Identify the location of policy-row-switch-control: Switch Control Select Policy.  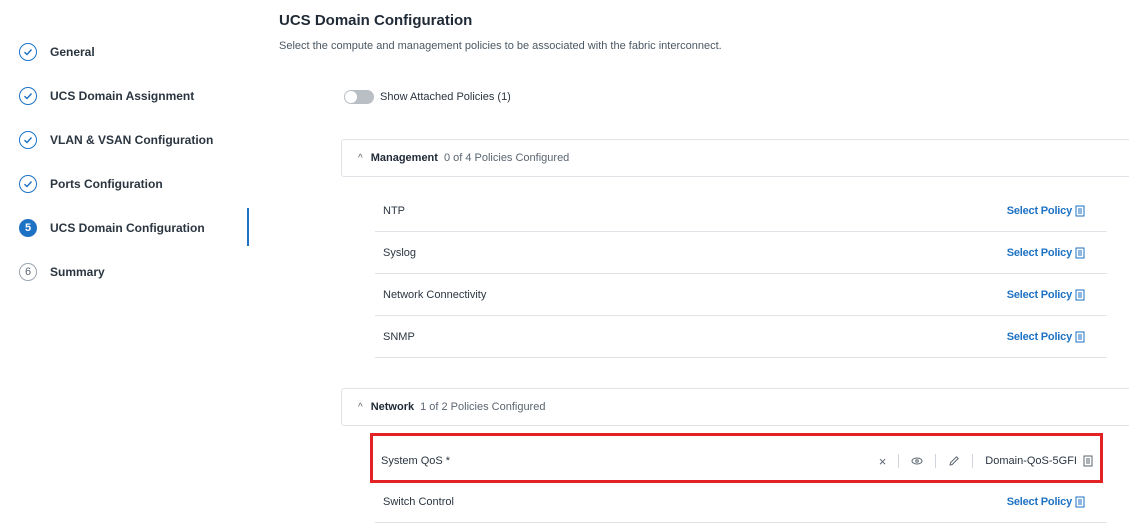
(741, 502).